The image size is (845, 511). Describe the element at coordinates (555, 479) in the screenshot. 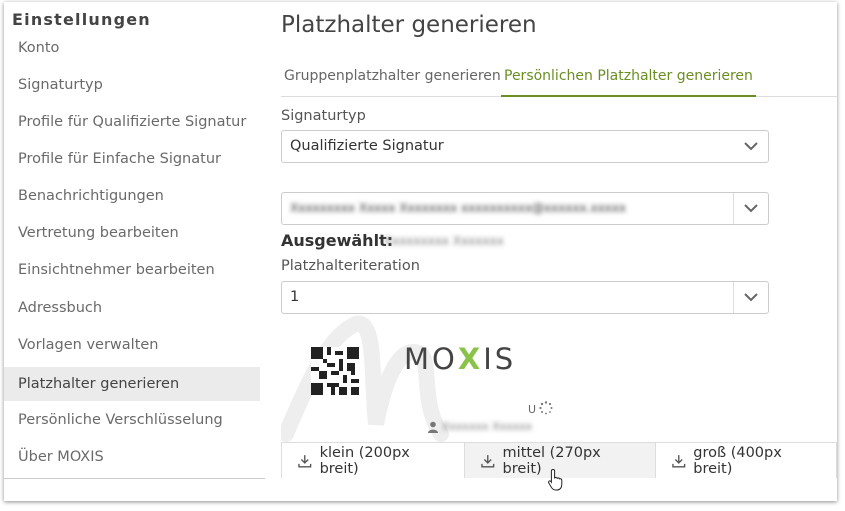

I see `hand-cursor-icon` at that location.